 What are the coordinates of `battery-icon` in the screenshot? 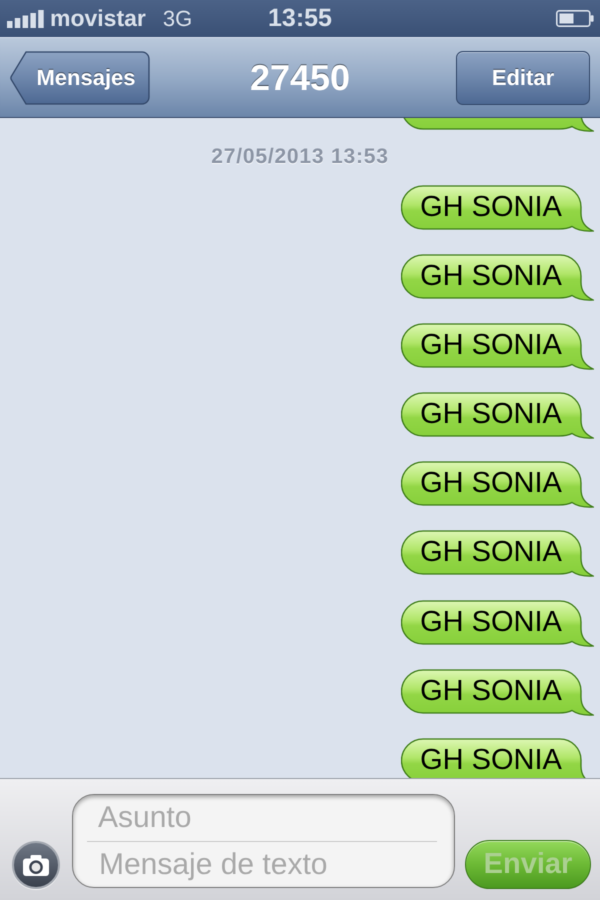 It's located at (575, 18).